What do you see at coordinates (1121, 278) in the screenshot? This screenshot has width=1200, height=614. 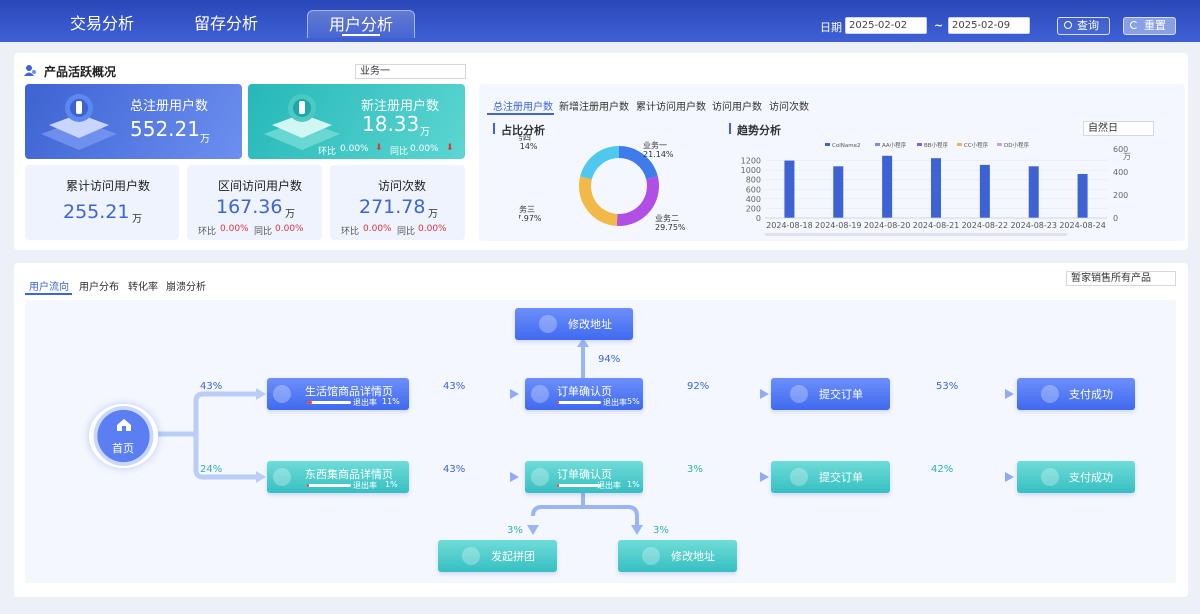 I see `product-select: 暂家销售所有产品` at bounding box center [1121, 278].